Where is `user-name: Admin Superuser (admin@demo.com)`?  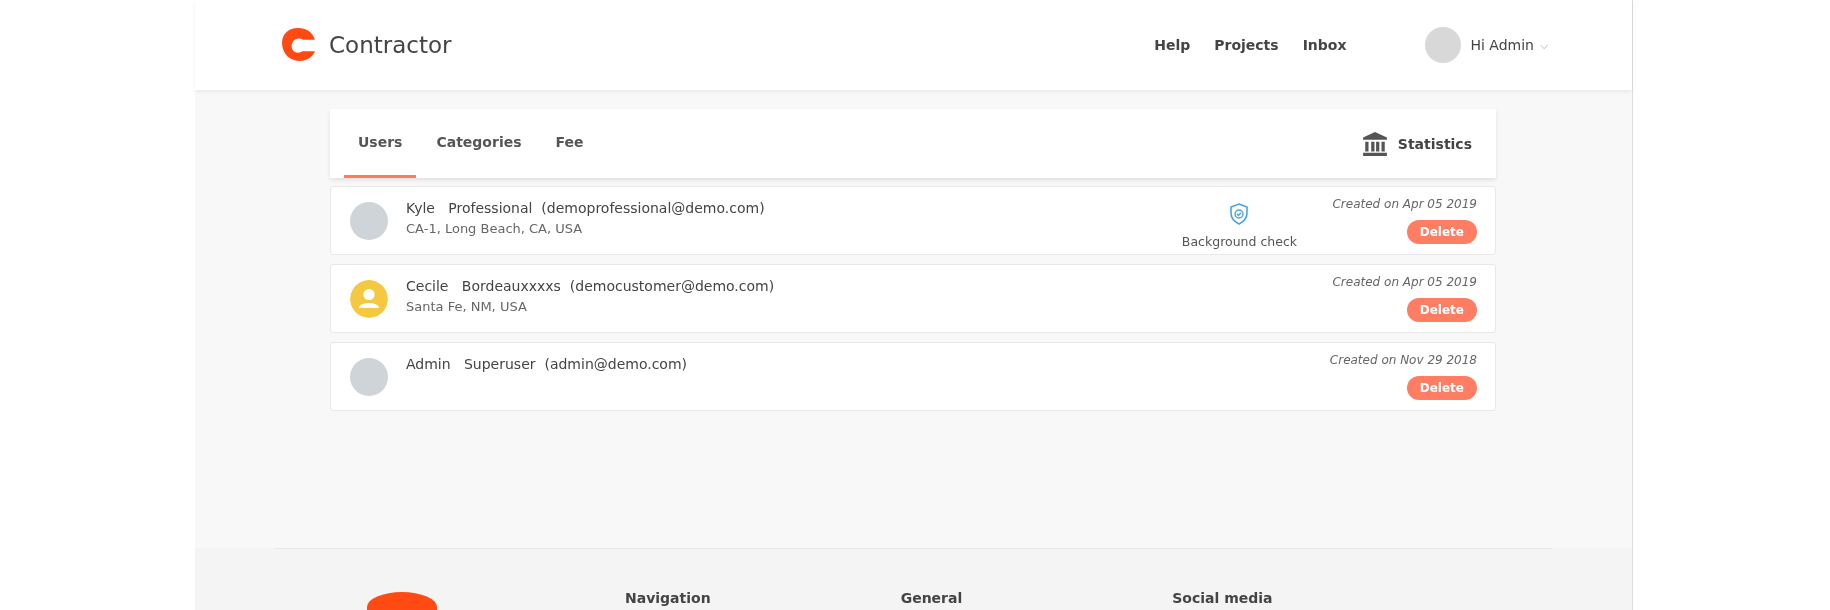
user-name: Admin Superuser (admin@demo.com) is located at coordinates (547, 364).